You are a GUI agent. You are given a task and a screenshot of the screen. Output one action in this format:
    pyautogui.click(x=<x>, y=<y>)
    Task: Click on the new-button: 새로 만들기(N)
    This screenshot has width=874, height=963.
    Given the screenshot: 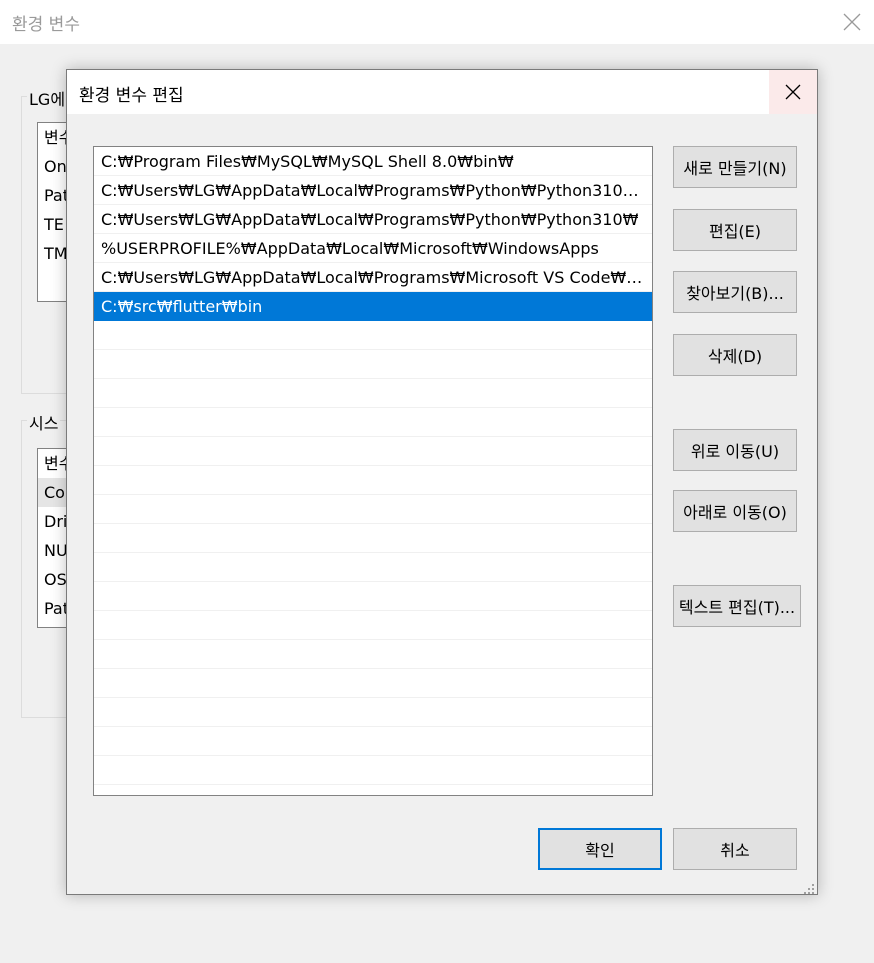 What is the action you would take?
    pyautogui.click(x=735, y=167)
    